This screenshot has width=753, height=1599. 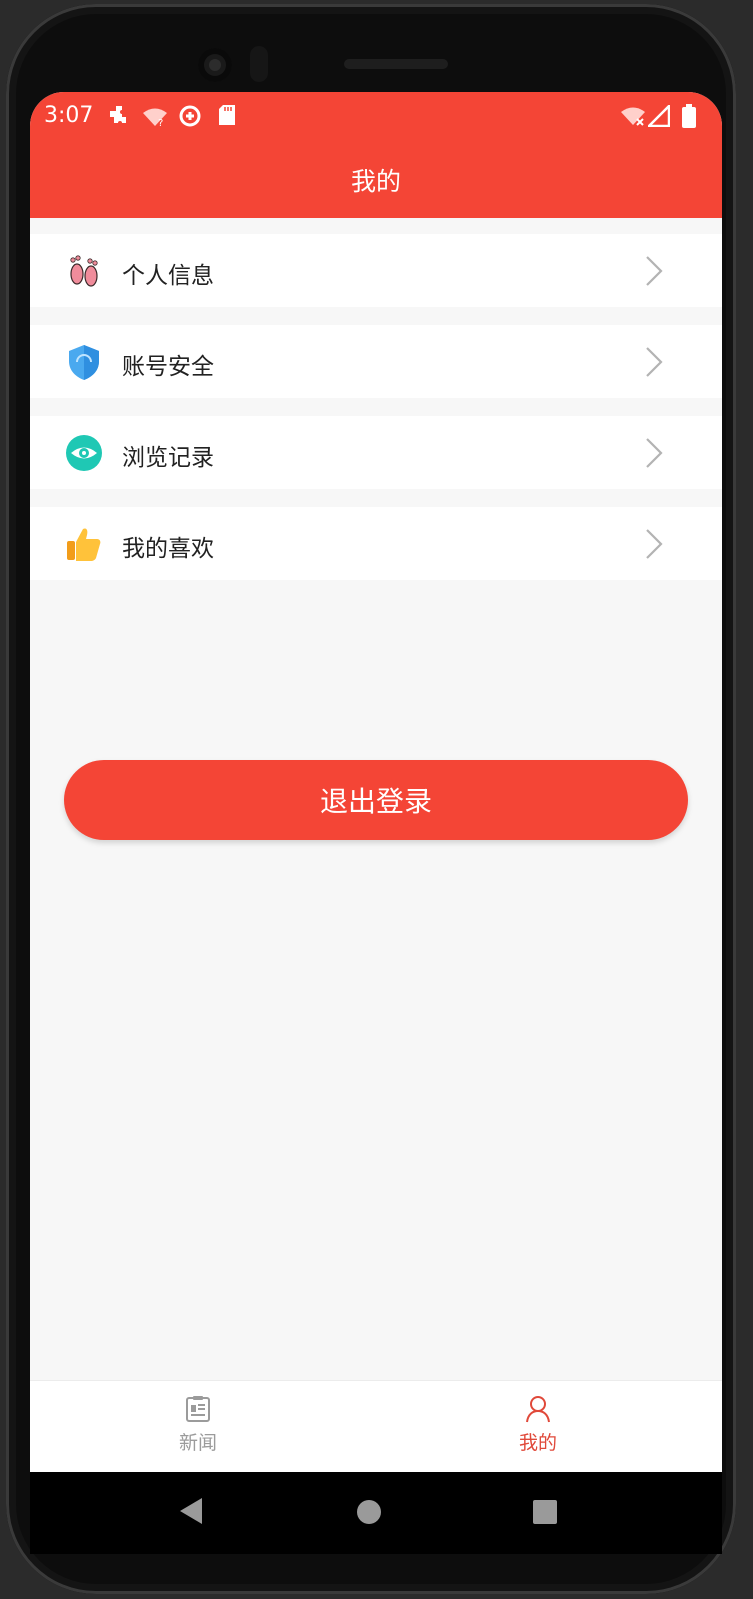 I want to click on proximity-sensor, so click(x=259, y=64).